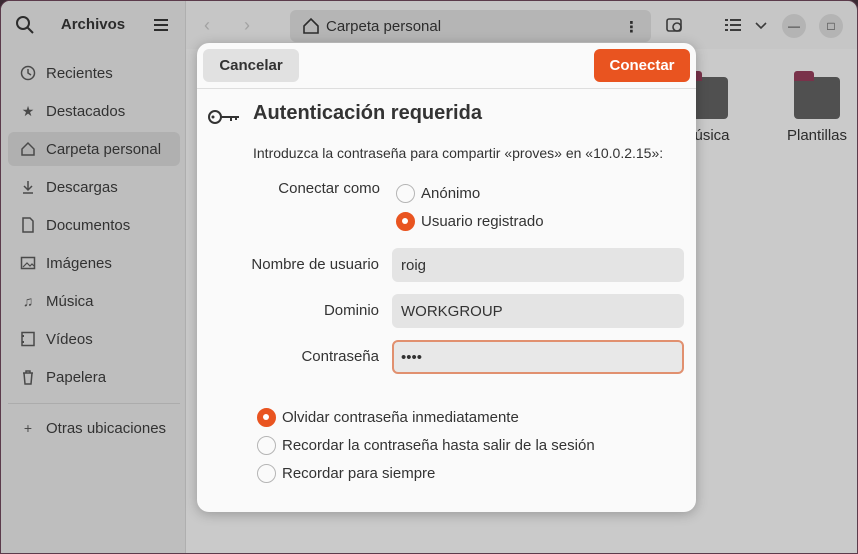 The height and width of the screenshot is (554, 858). I want to click on radio-registered-user: Usuario registrado, so click(470, 221).